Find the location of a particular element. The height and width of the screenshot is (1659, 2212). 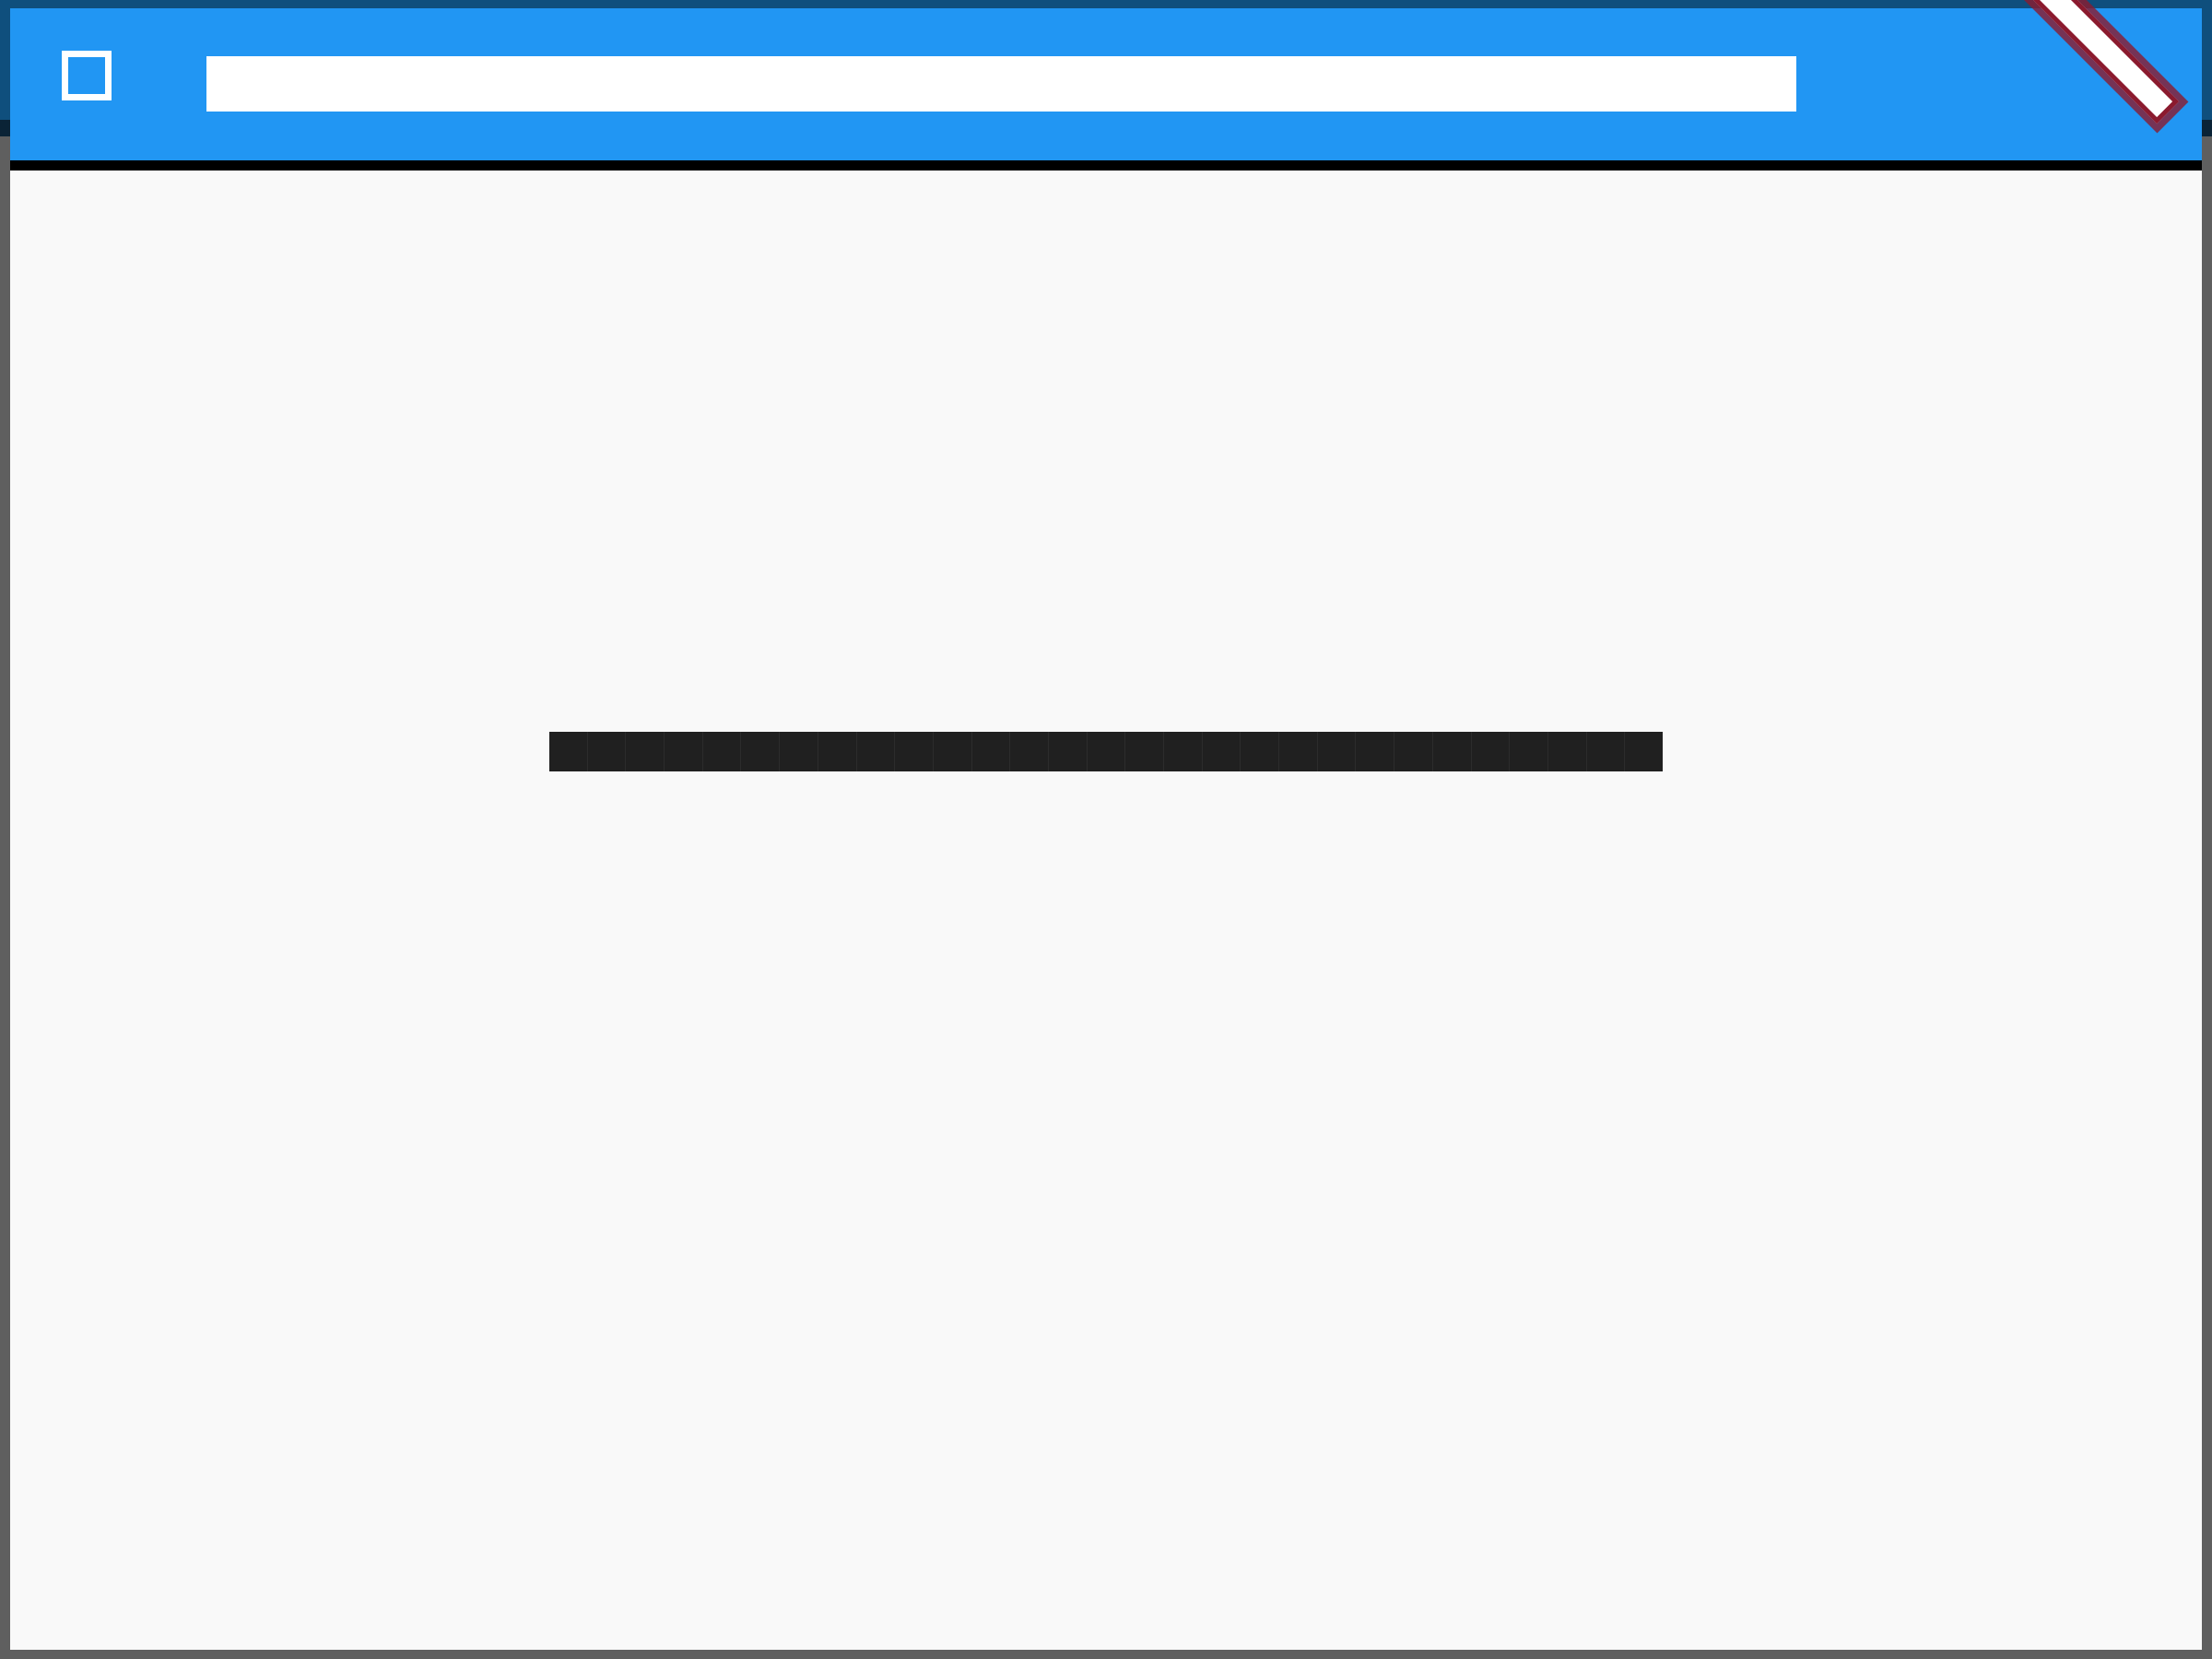

title-field is located at coordinates (1001, 84).